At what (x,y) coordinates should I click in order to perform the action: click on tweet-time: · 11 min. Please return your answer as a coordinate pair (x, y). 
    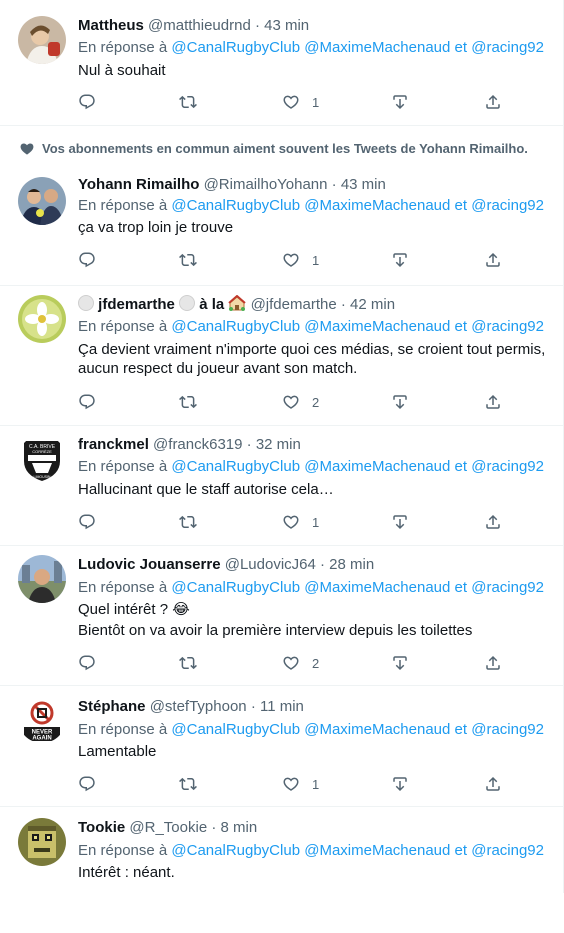
    Looking at the image, I should click on (277, 706).